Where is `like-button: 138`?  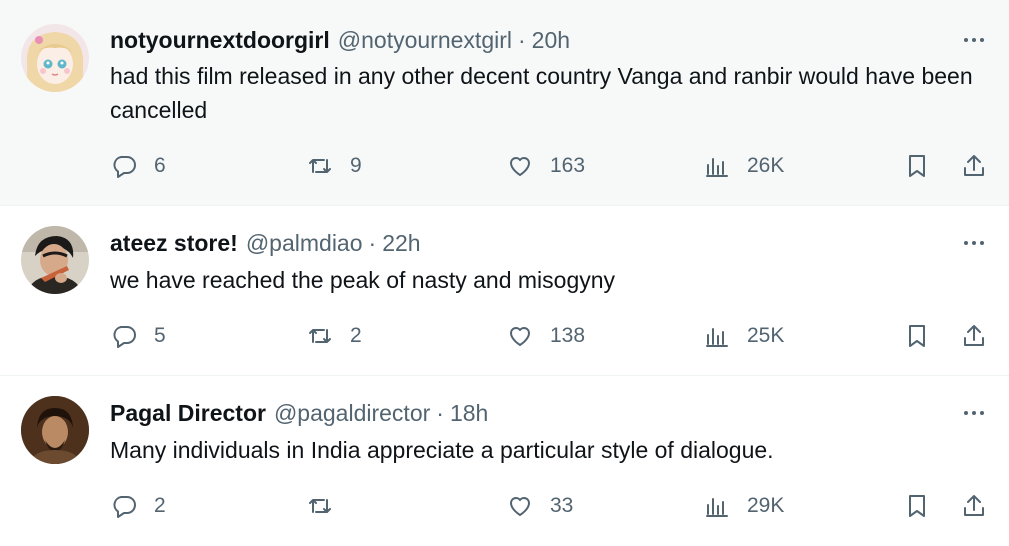 like-button: 138 is located at coordinates (545, 336).